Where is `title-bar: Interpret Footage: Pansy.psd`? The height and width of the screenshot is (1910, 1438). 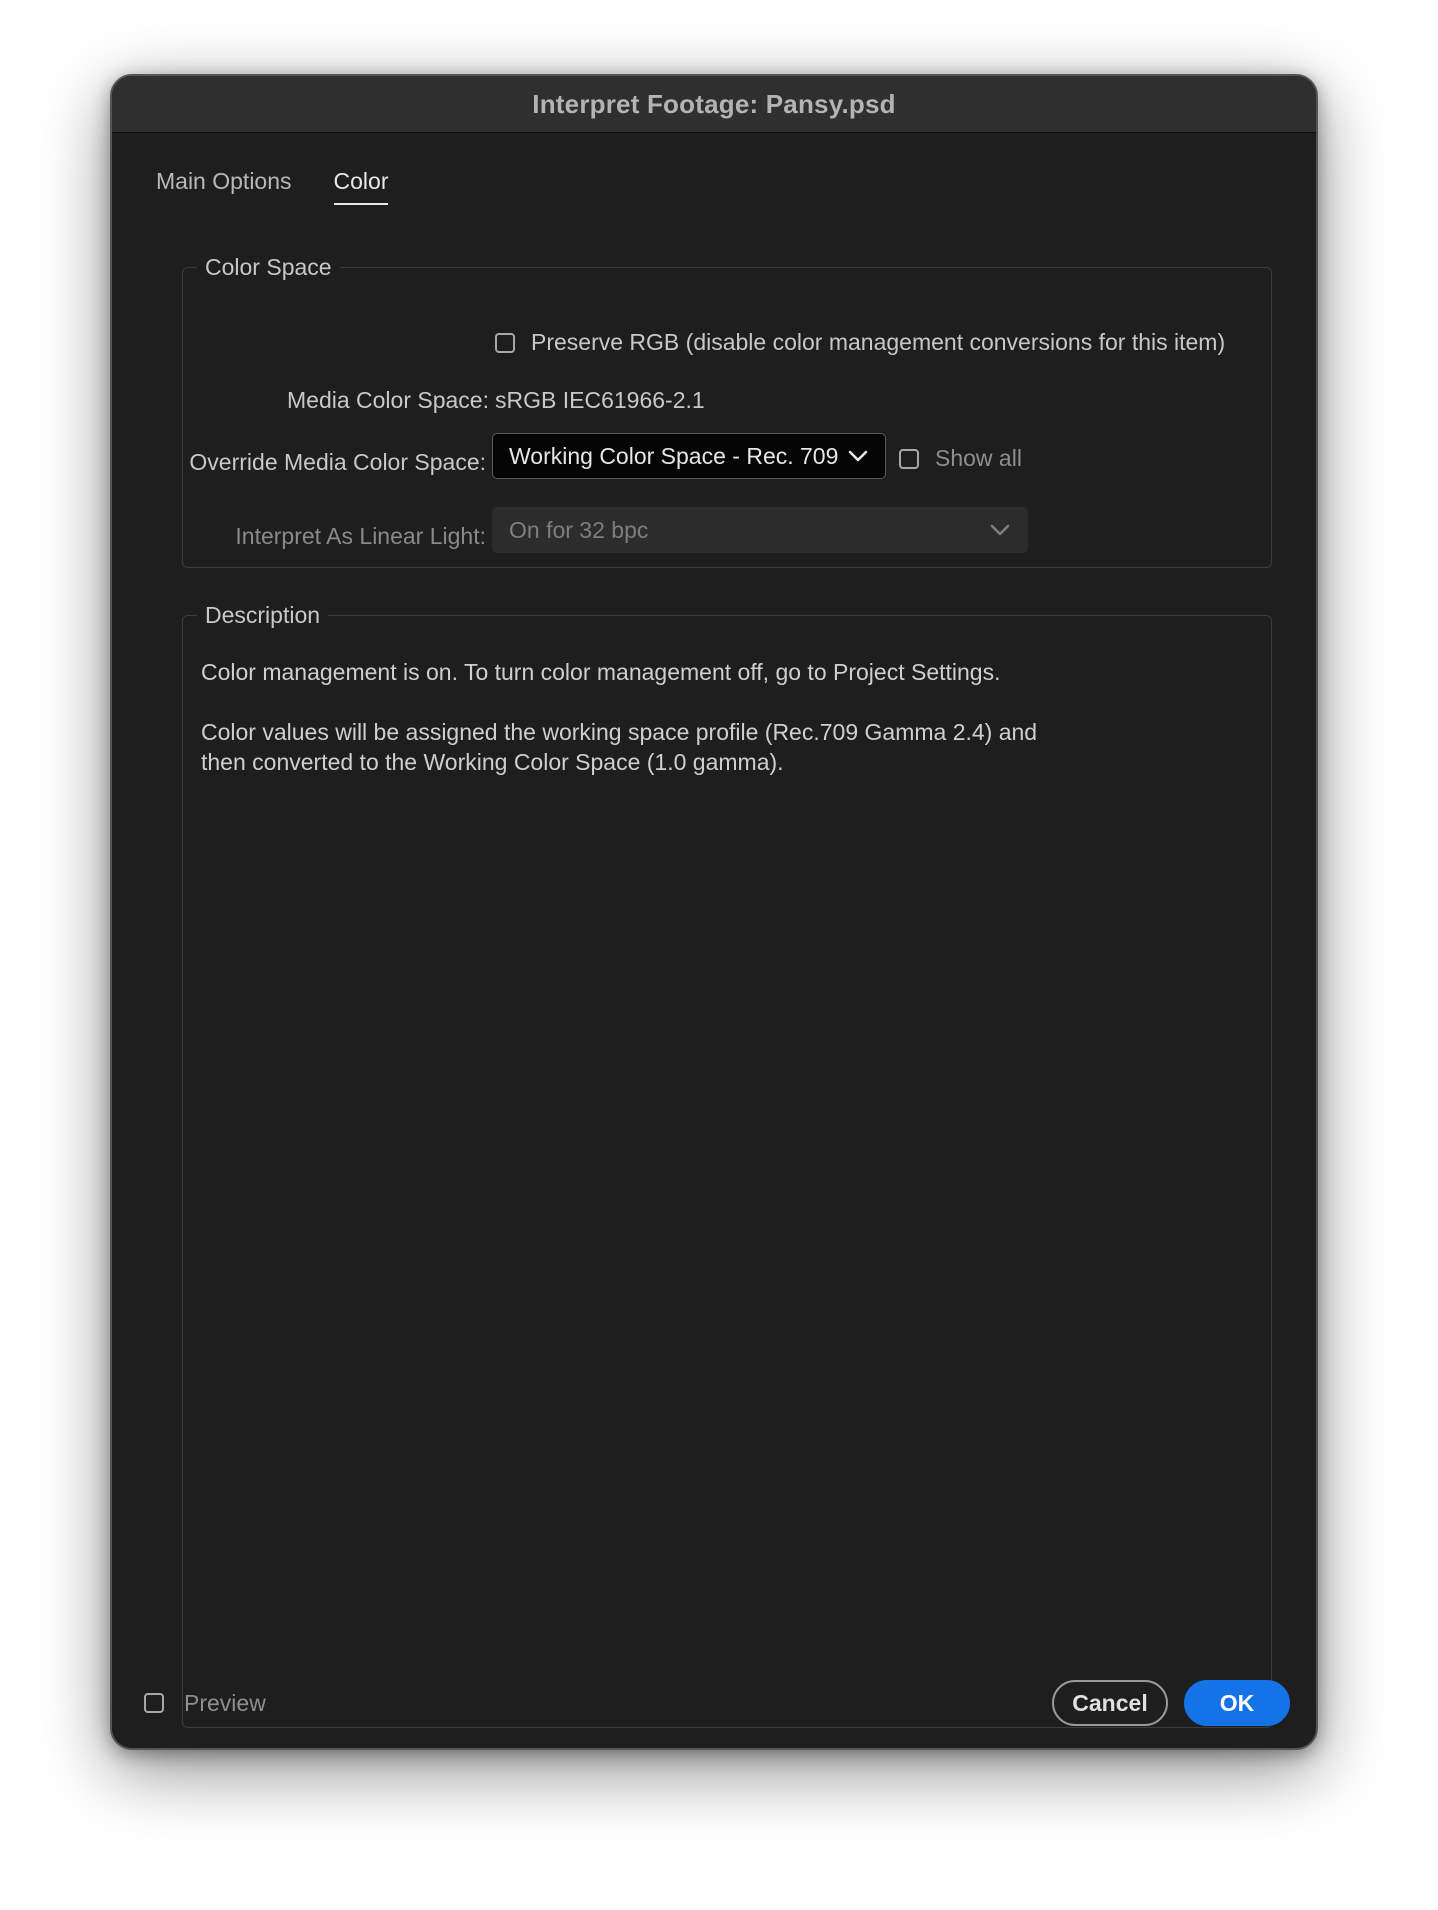 title-bar: Interpret Footage: Pansy.psd is located at coordinates (714, 104).